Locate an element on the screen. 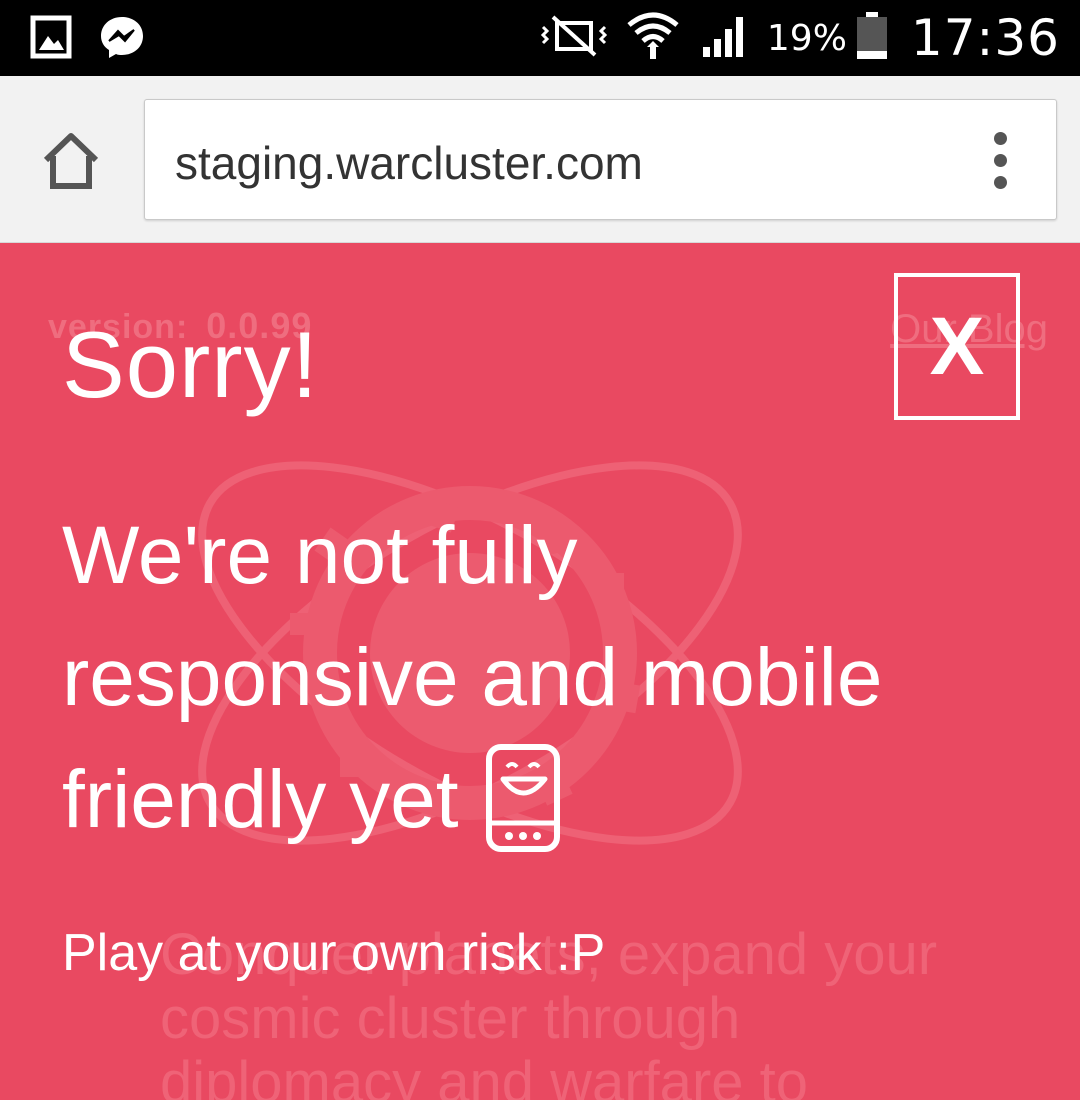 The image size is (1080, 1100). tagline-line: diplomacy and warfare to is located at coordinates (484, 1075).